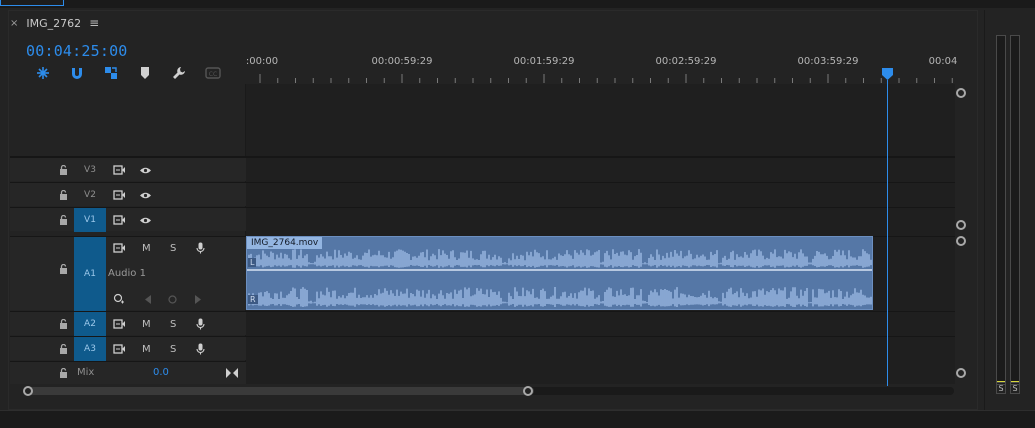  I want to click on ruler-label: 00:00:59:29, so click(402, 61).